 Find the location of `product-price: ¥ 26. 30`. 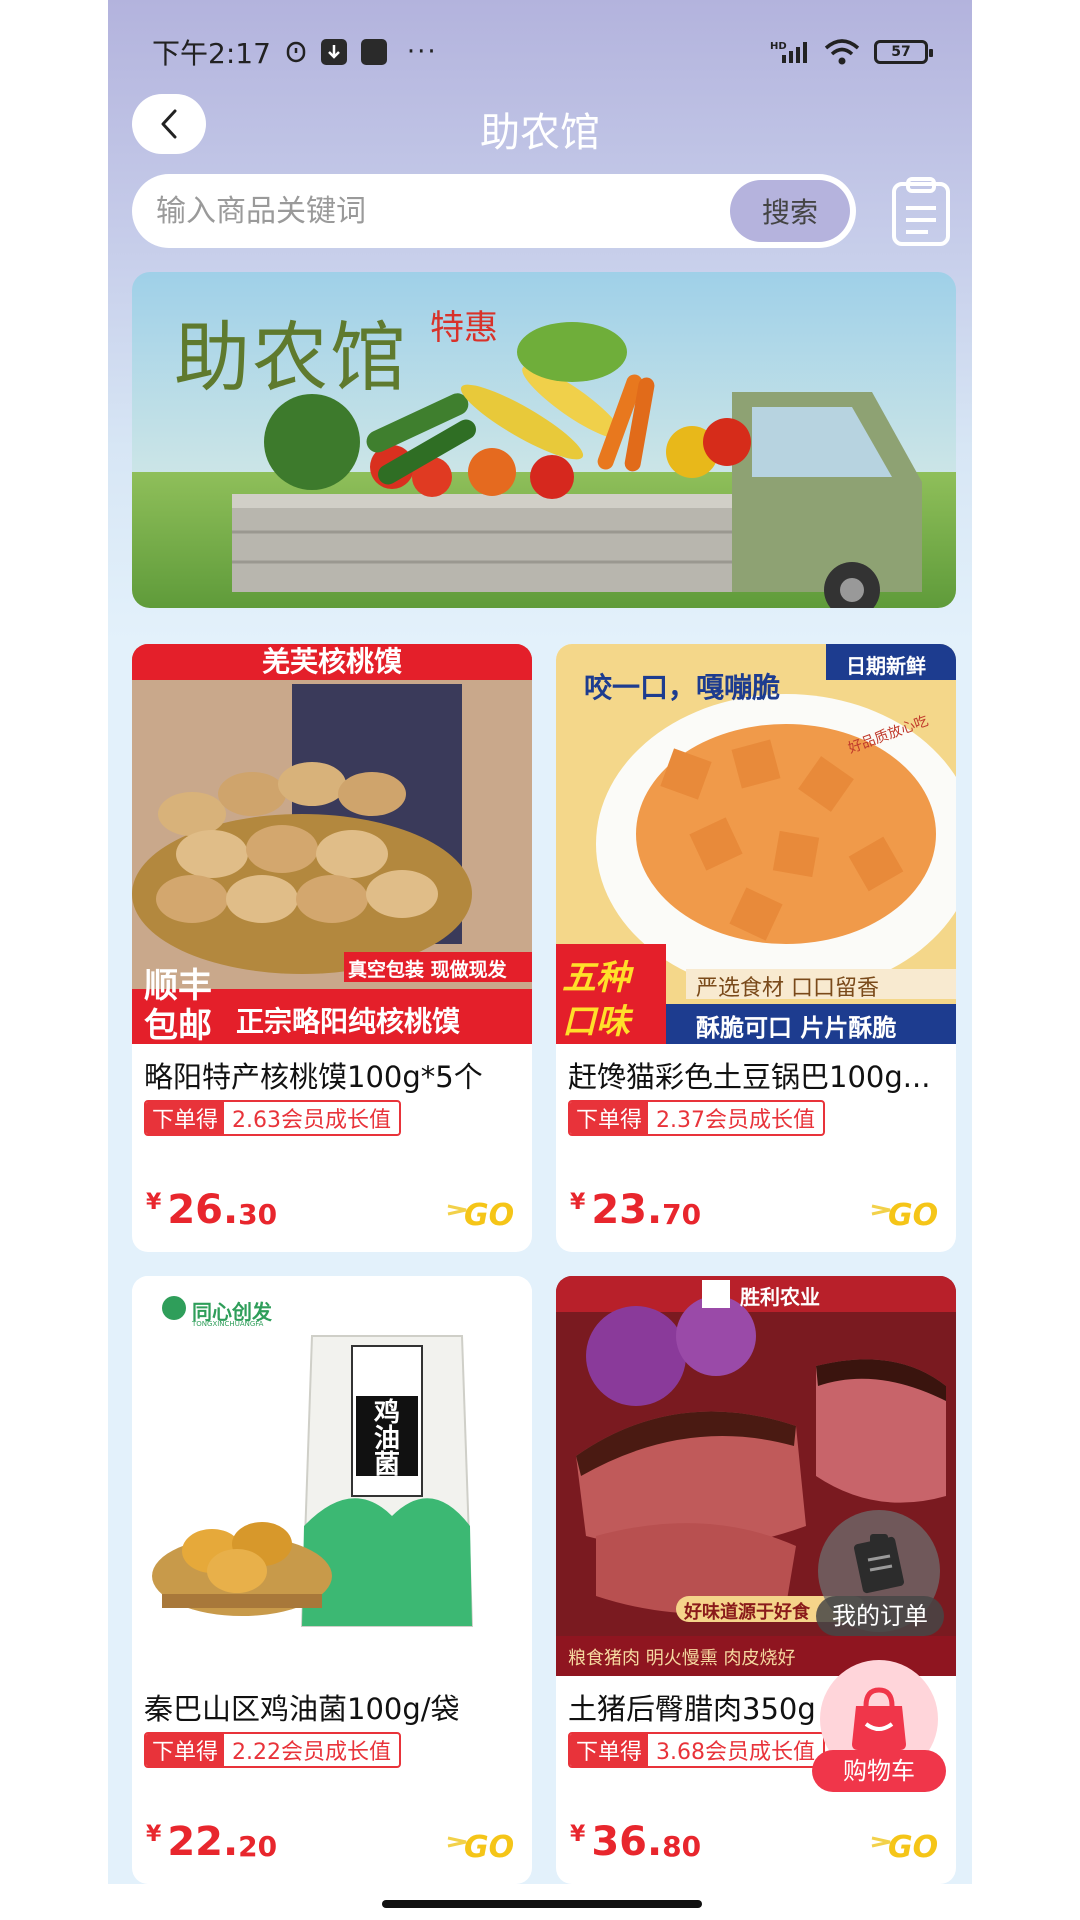

product-price: ¥ 26. 30 is located at coordinates (211, 1210).